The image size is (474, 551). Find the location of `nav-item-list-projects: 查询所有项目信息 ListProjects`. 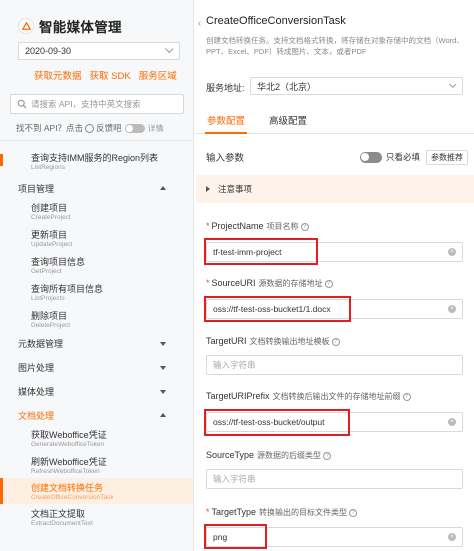

nav-item-list-projects: 查询所有项目信息 ListProjects is located at coordinates (96, 288).